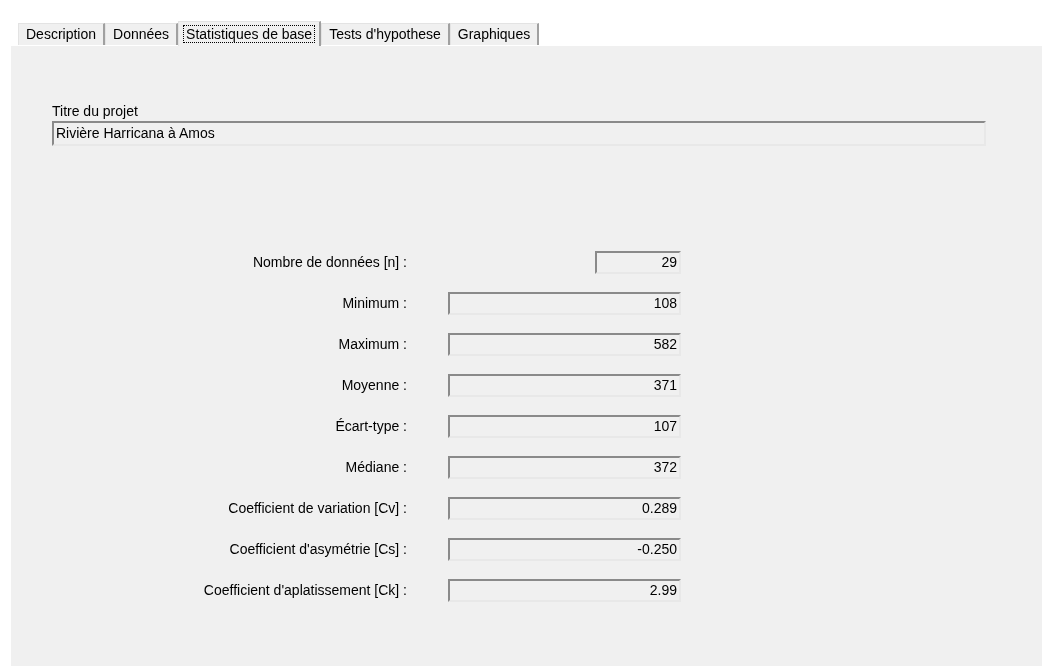 This screenshot has width=1042, height=666. Describe the element at coordinates (372, 344) in the screenshot. I see `stat-label: Maximum :` at that location.